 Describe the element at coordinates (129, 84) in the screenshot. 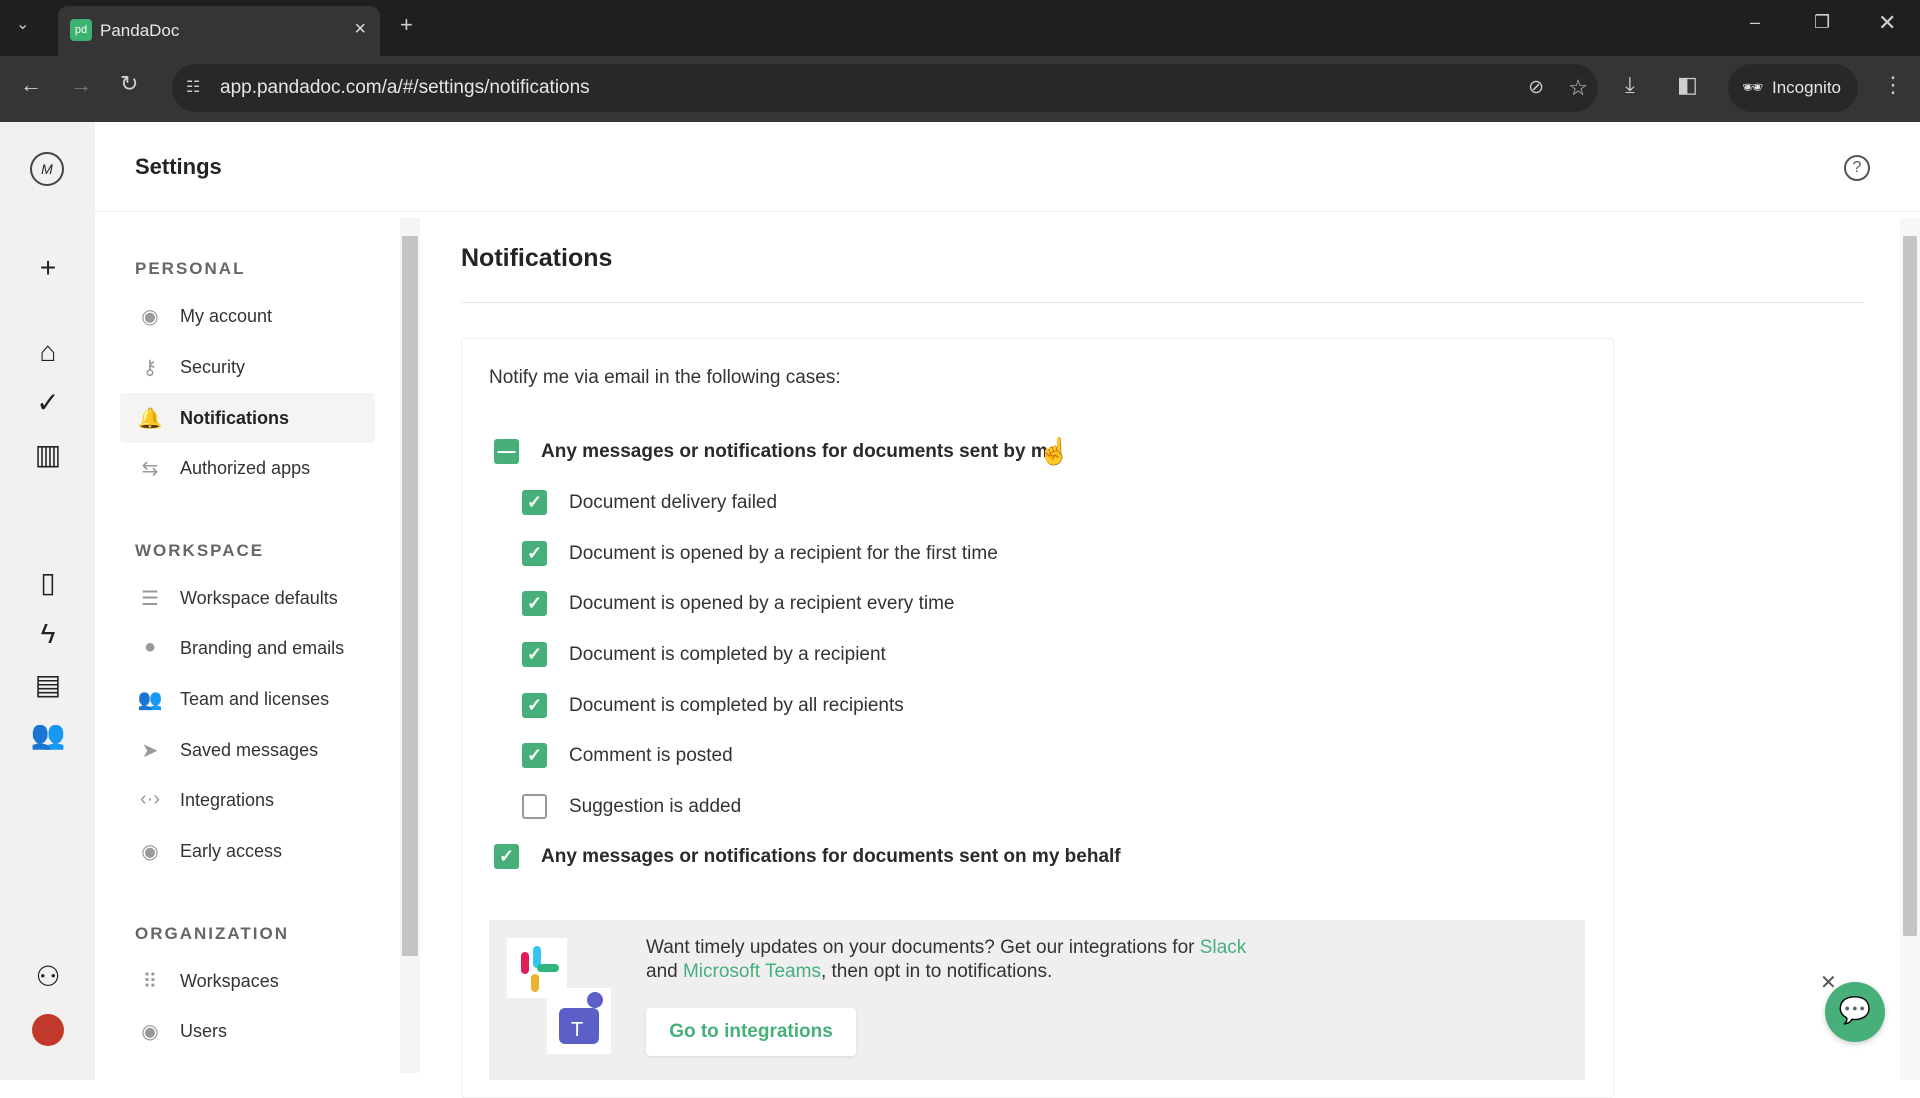

I see `reload-icon: ↻` at that location.